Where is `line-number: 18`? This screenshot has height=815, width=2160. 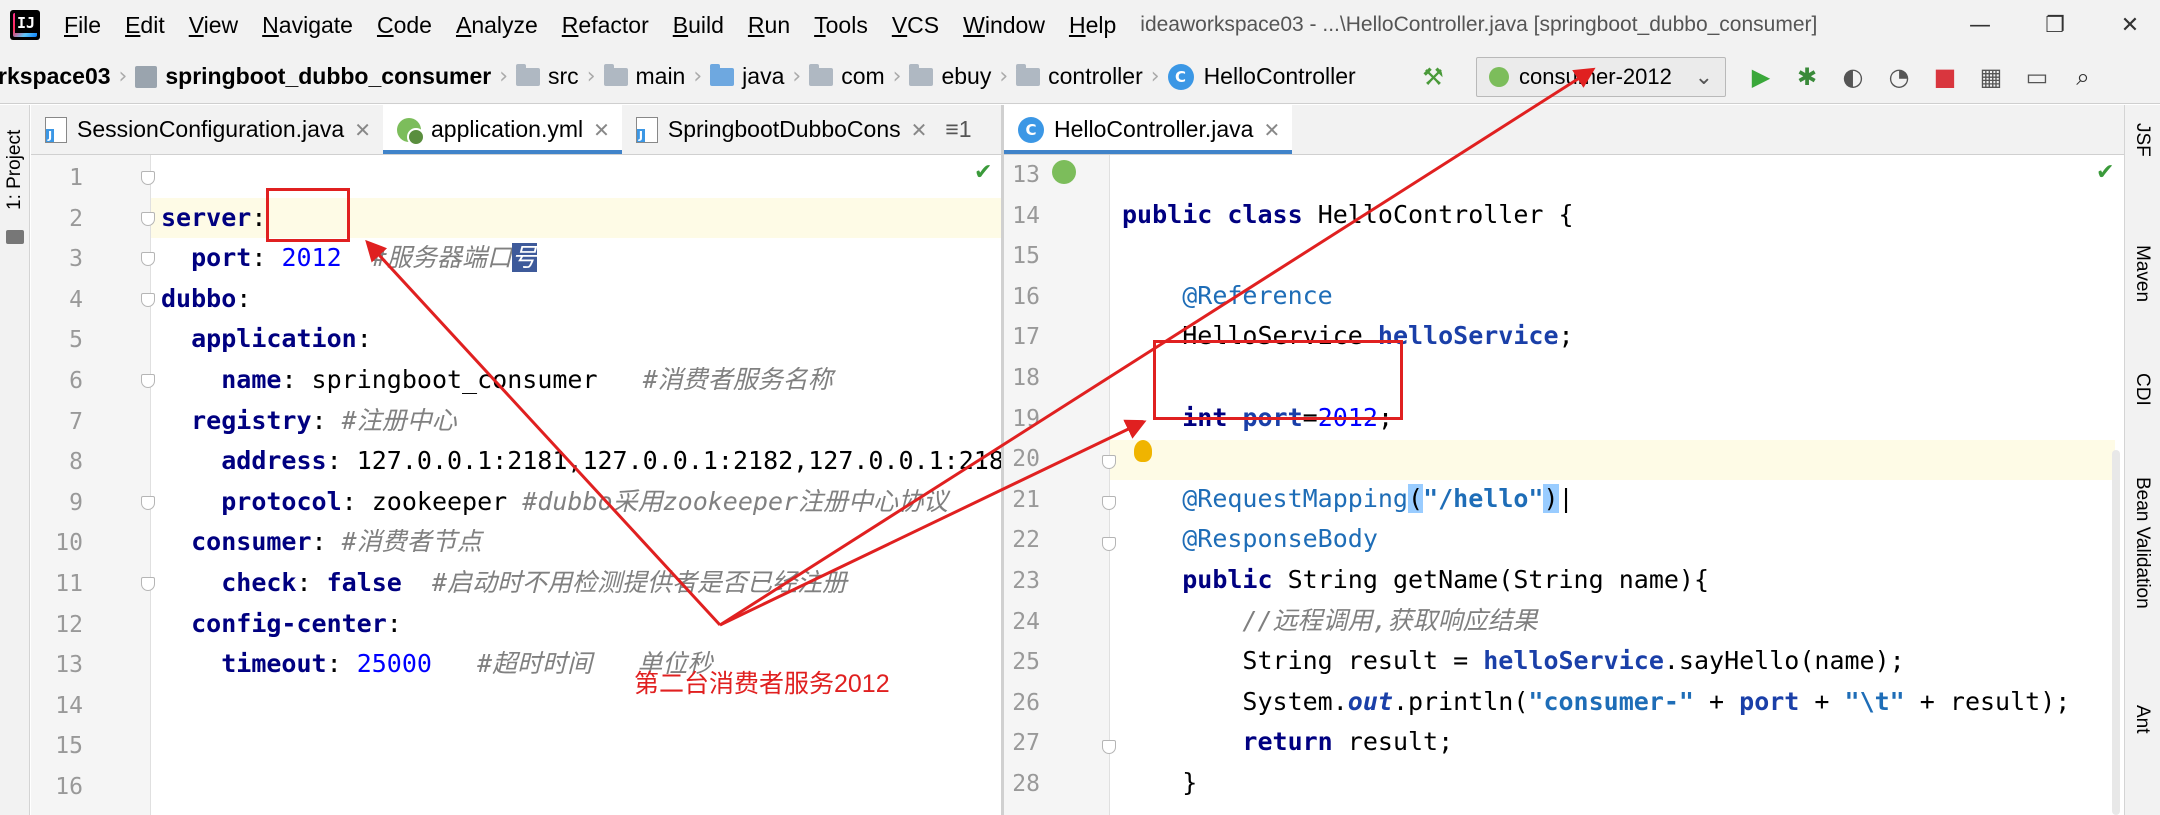
line-number: 18 is located at coordinates (1026, 378).